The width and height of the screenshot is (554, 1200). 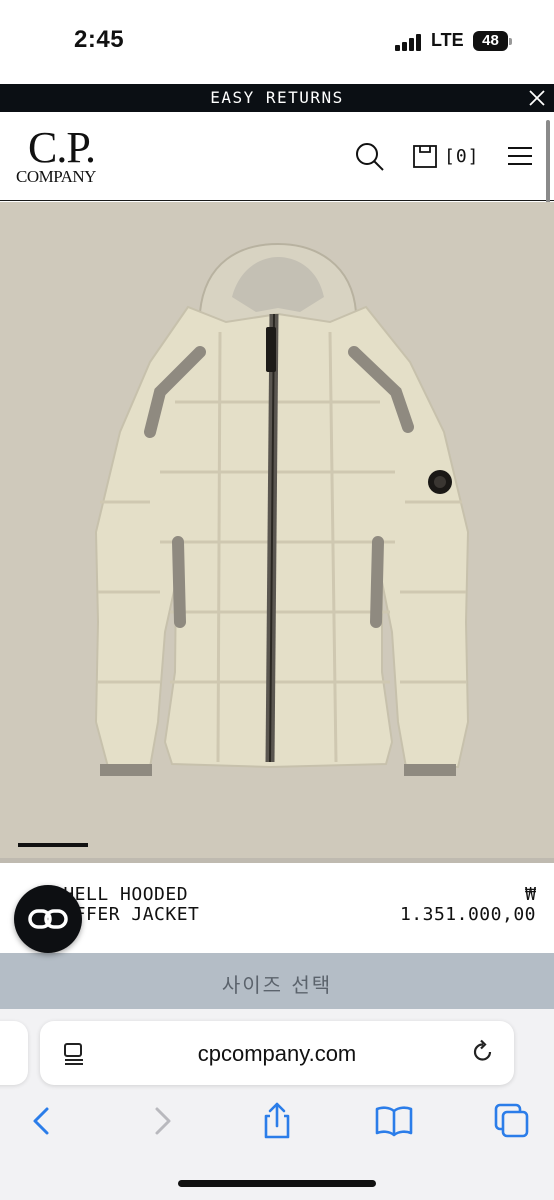 I want to click on price-currency: ₩, so click(x=530, y=894).